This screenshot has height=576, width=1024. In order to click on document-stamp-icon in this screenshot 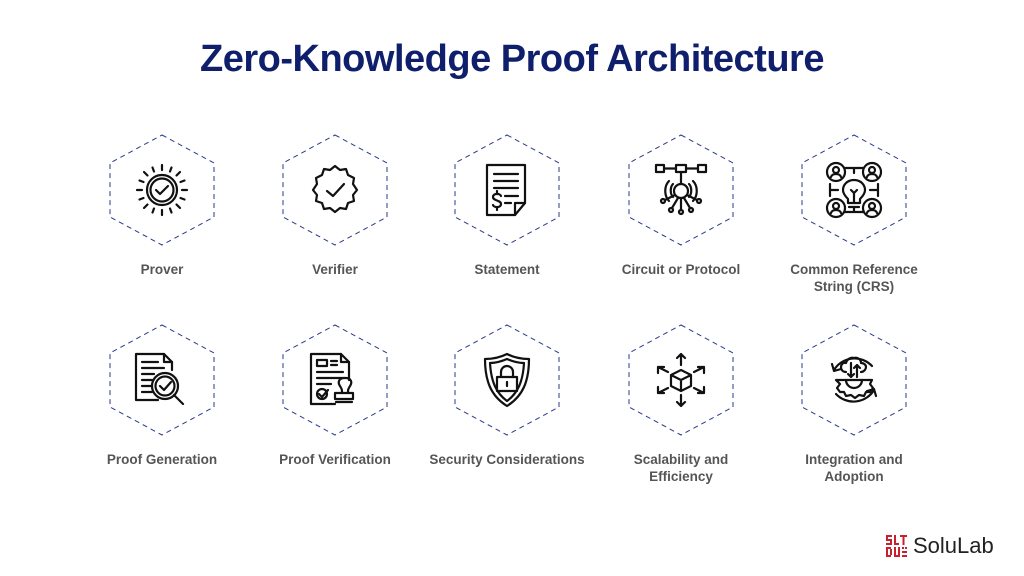, I will do `click(335, 380)`.